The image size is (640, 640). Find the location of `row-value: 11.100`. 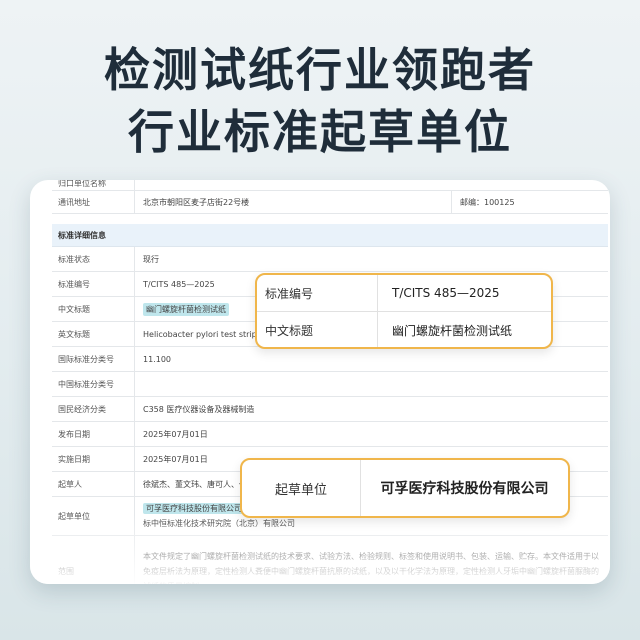

row-value: 11.100 is located at coordinates (157, 359).